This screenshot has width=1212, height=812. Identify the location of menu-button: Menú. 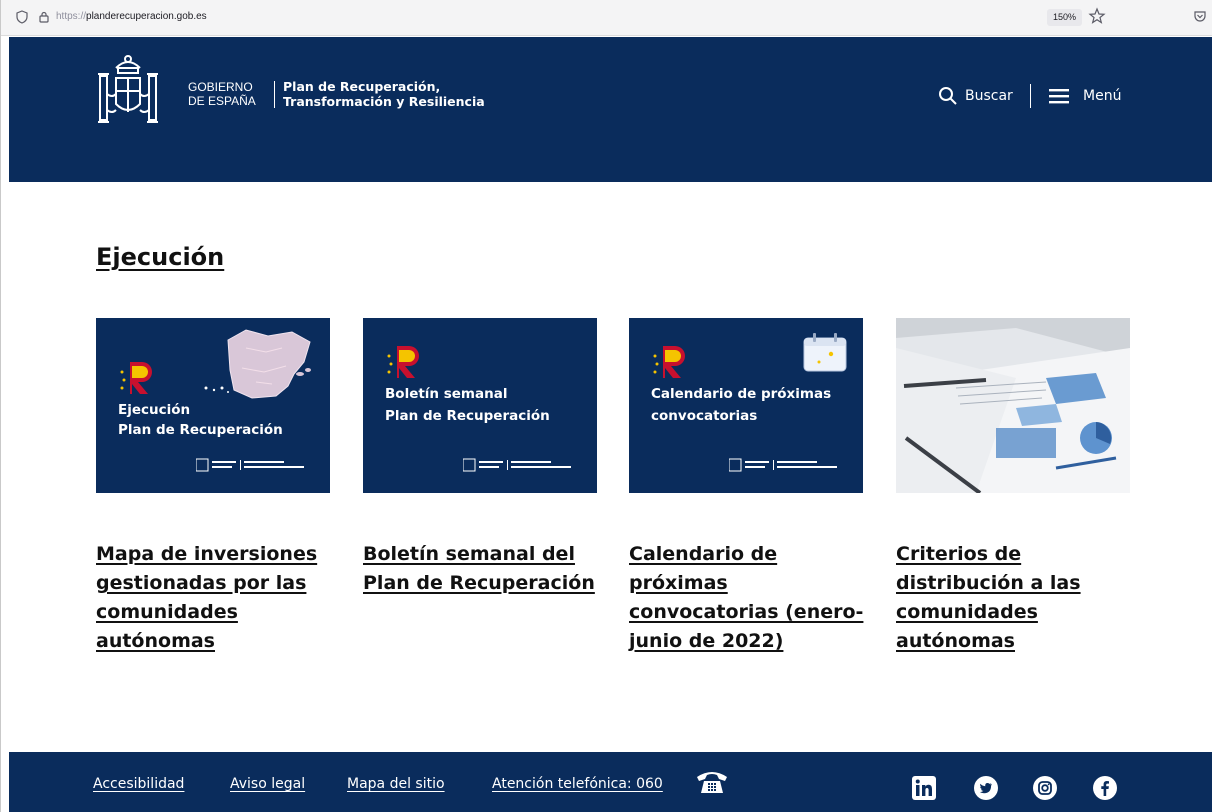
(1085, 96).